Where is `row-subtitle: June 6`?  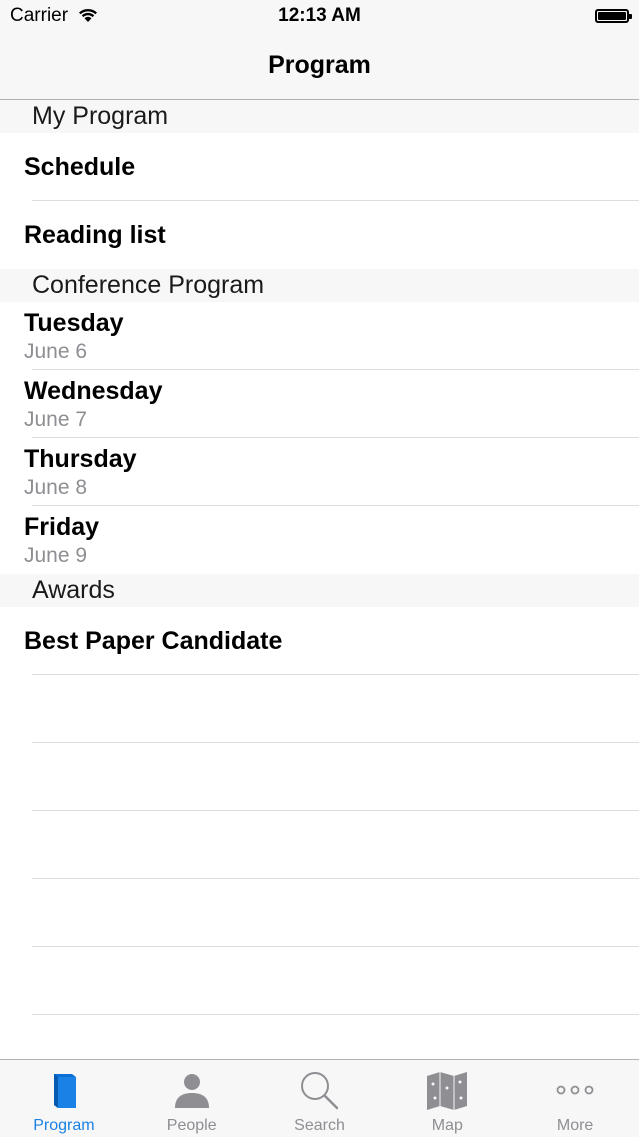 row-subtitle: June 6 is located at coordinates (56, 351).